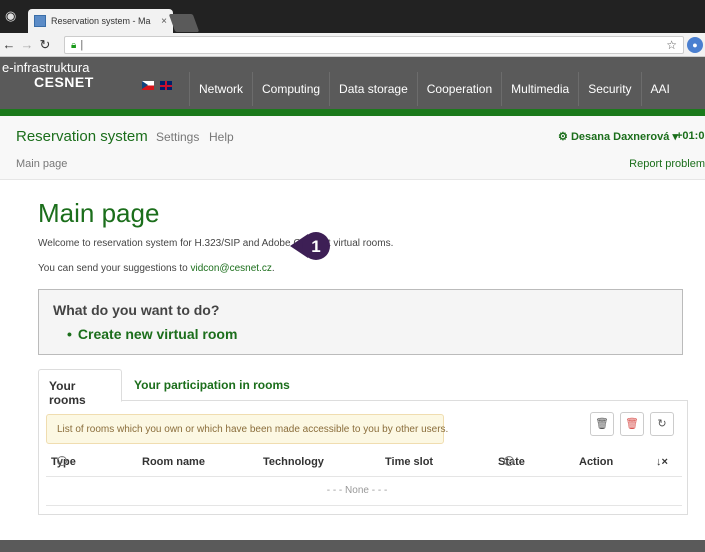 The height and width of the screenshot is (552, 705). I want to click on tab-your-rooms: Your rooms, so click(80, 388).